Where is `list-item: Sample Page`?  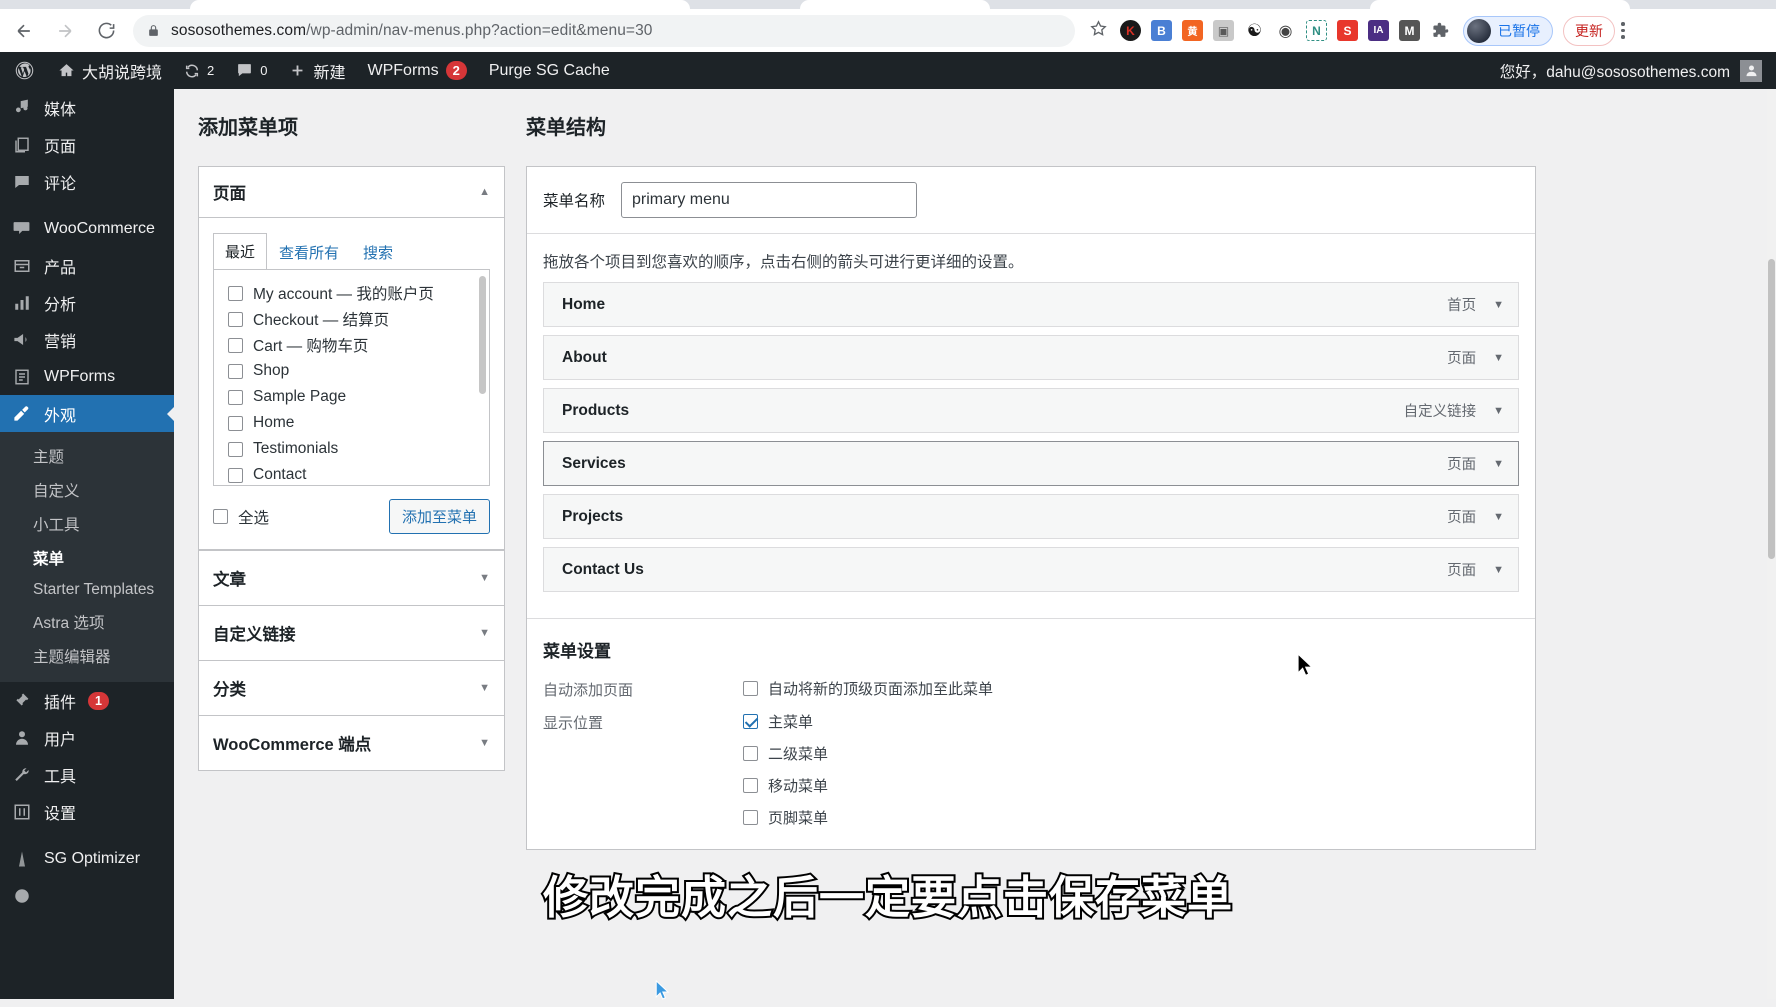
list-item: Sample Page is located at coordinates (358, 397).